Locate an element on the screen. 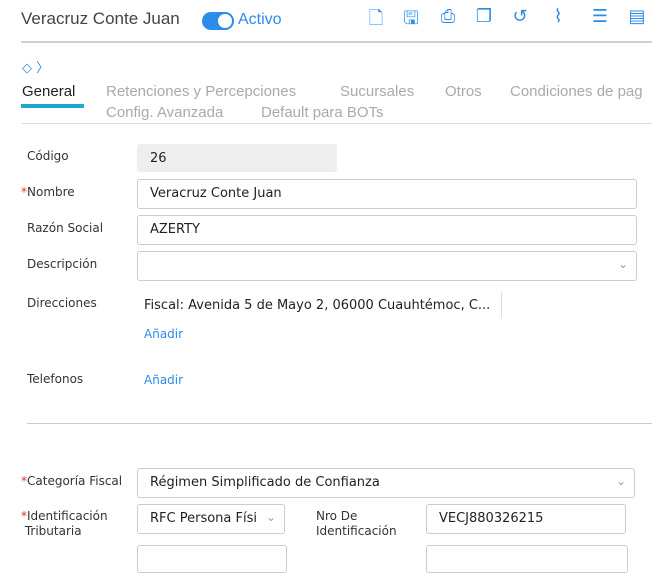  nombre-label-text: Nombre is located at coordinates (51, 192).